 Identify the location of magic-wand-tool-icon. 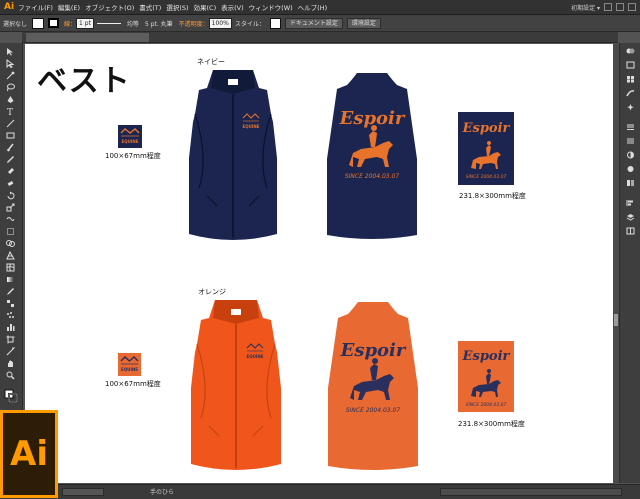
(10, 75).